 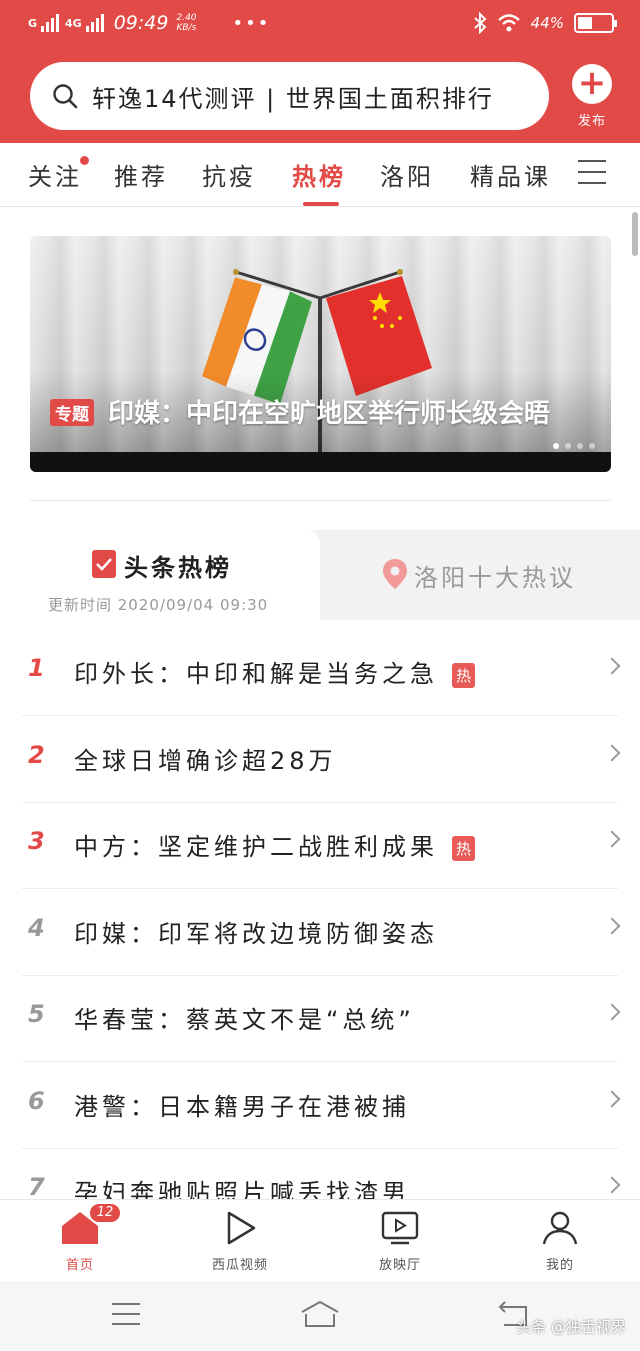 I want to click on location-pin-icon, so click(x=395, y=574).